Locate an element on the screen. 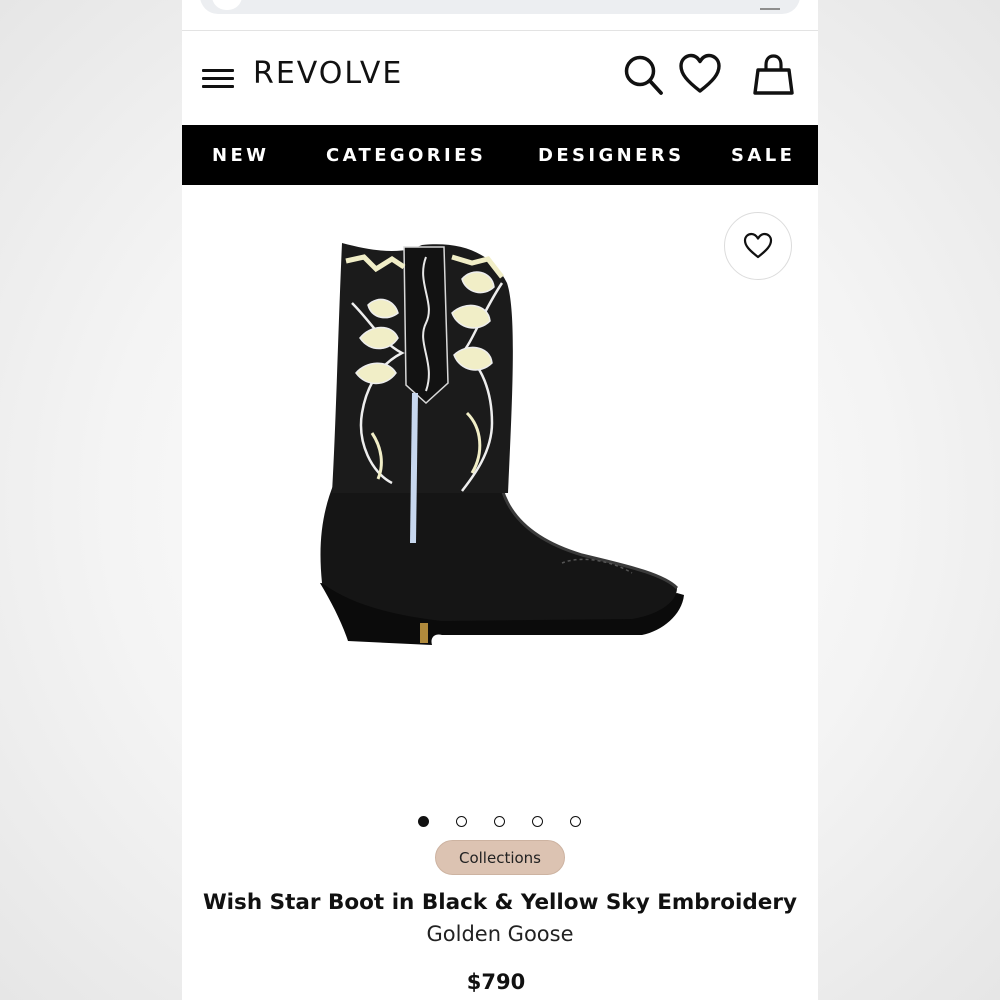 The height and width of the screenshot is (1000, 1000). image-carousel-indicators is located at coordinates (500, 824).